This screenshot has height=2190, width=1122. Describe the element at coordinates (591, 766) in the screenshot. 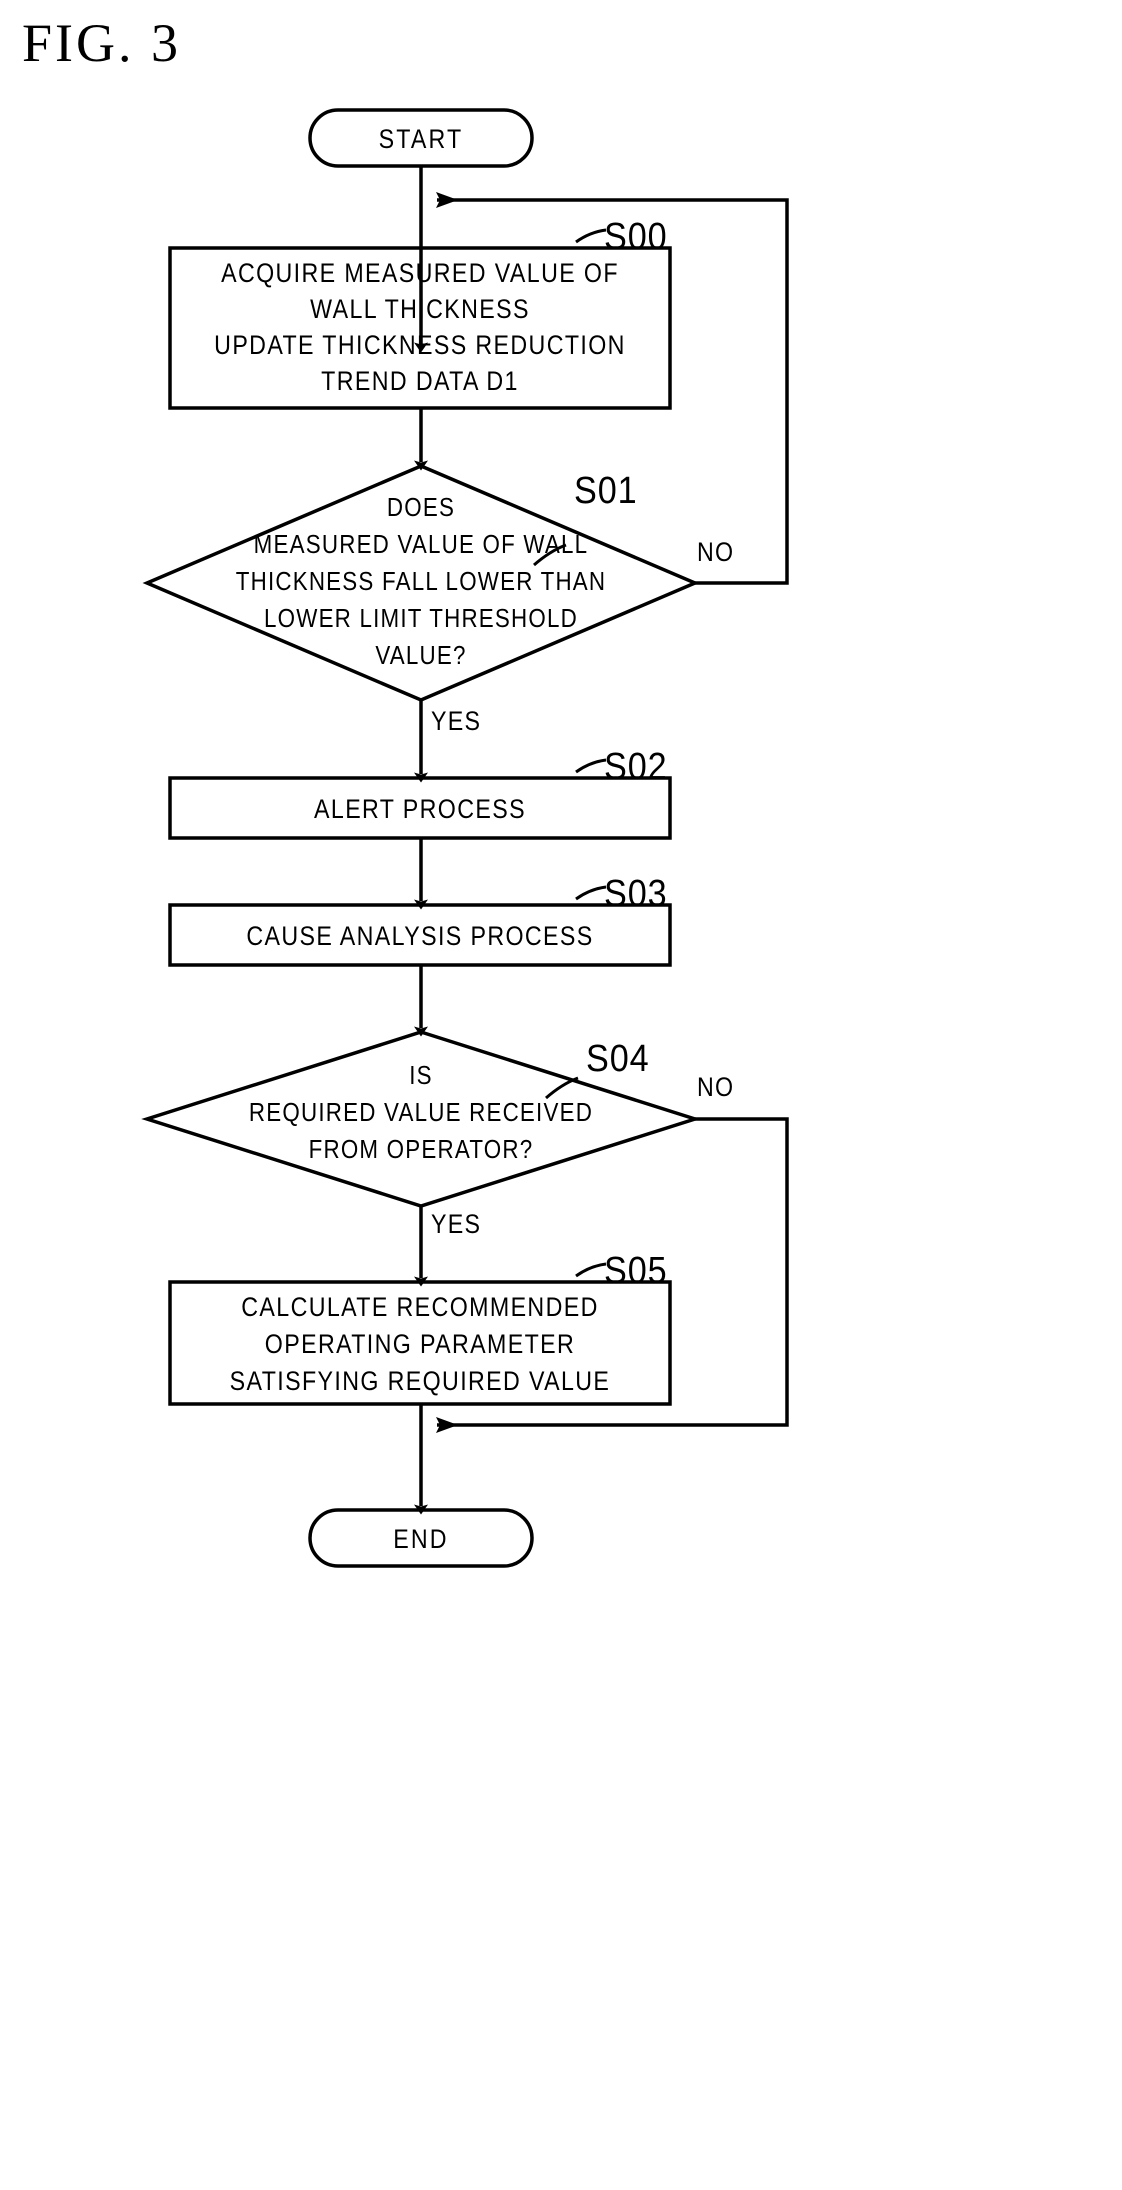

I see `s02-label-tick` at that location.